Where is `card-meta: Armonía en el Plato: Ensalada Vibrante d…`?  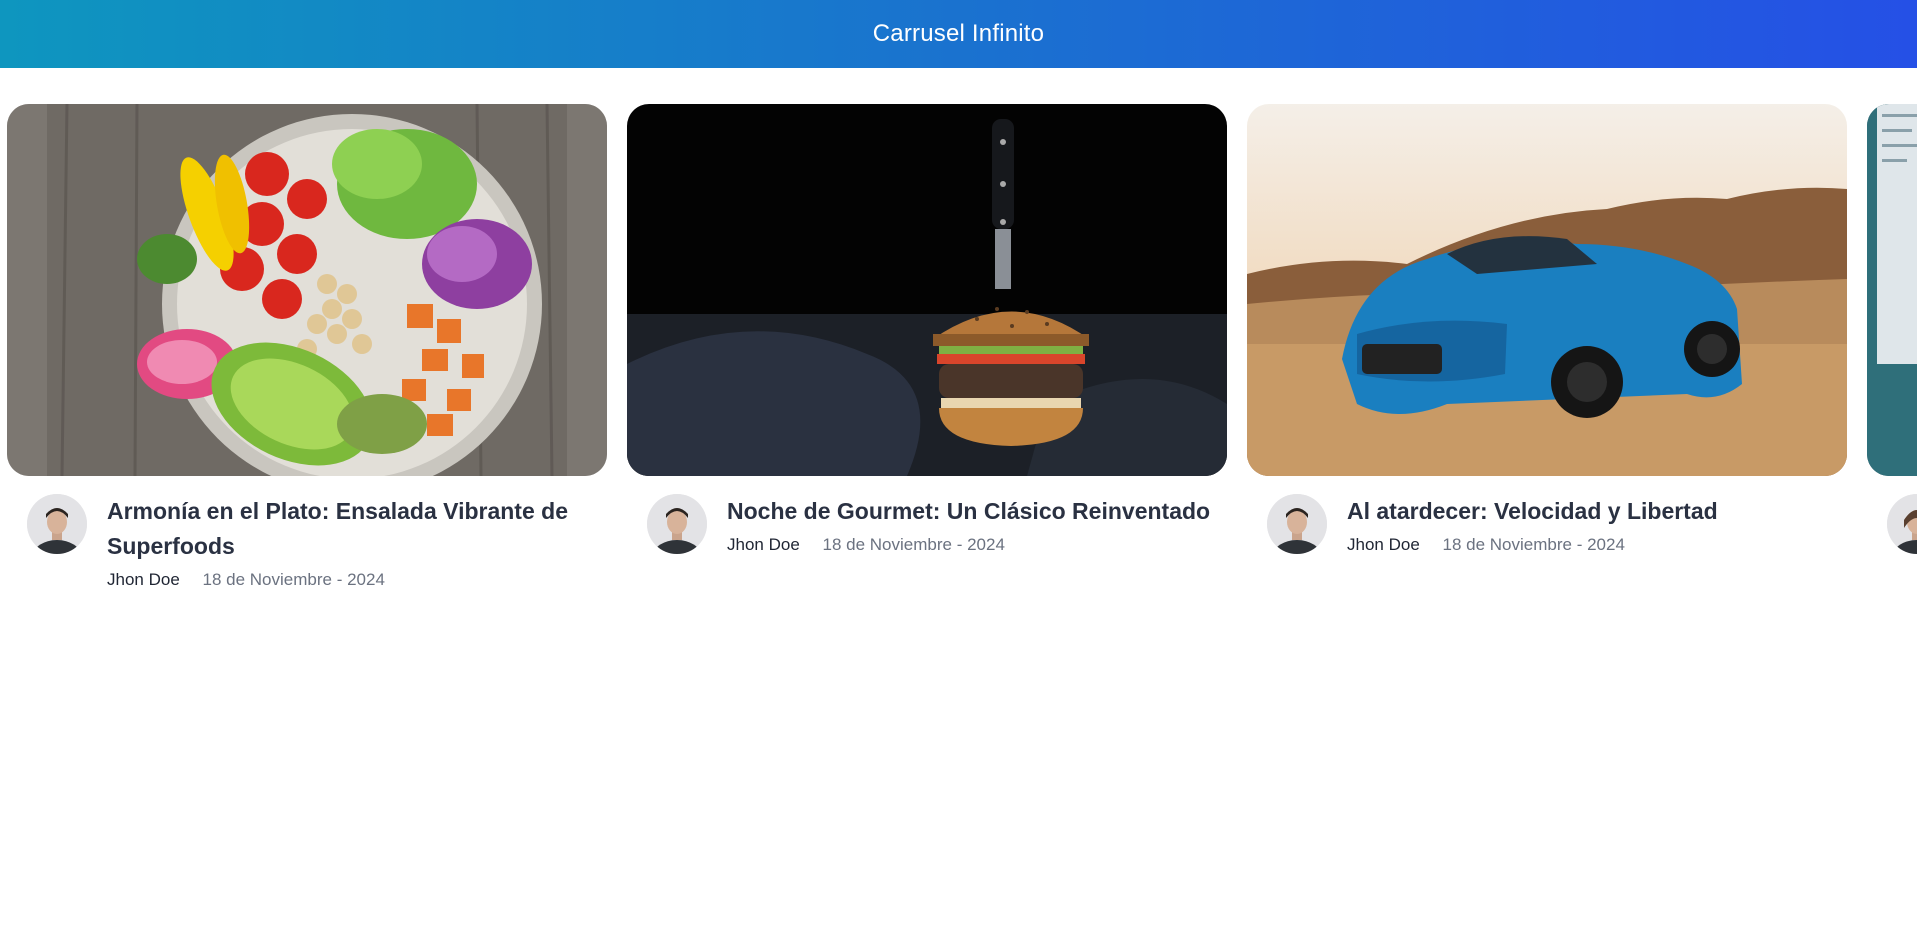 card-meta: Armonía en el Plato: Ensalada Vibrante d… is located at coordinates (307, 542).